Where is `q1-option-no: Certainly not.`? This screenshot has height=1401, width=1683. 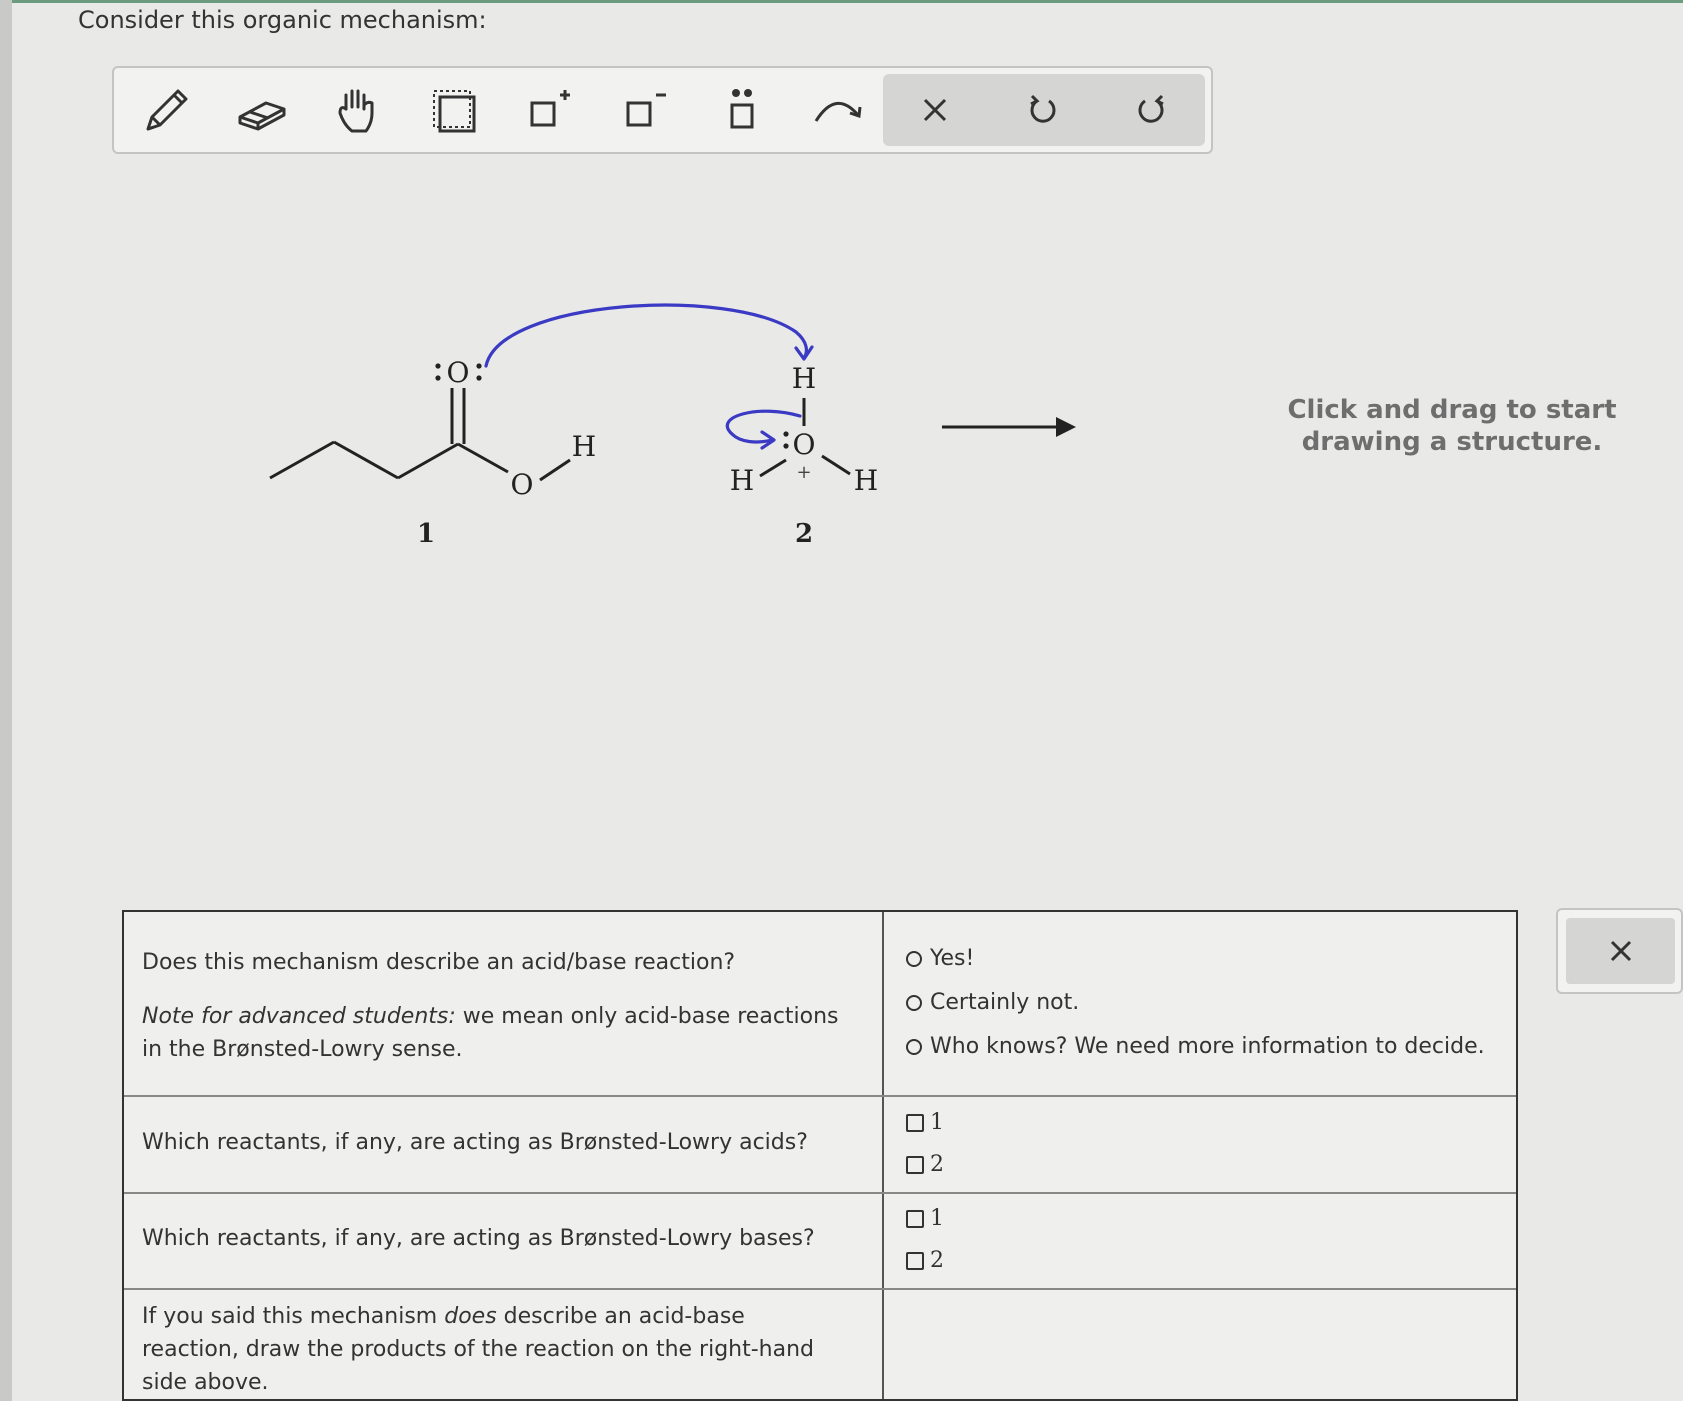 q1-option-no: Certainly not. is located at coordinates (992, 1002).